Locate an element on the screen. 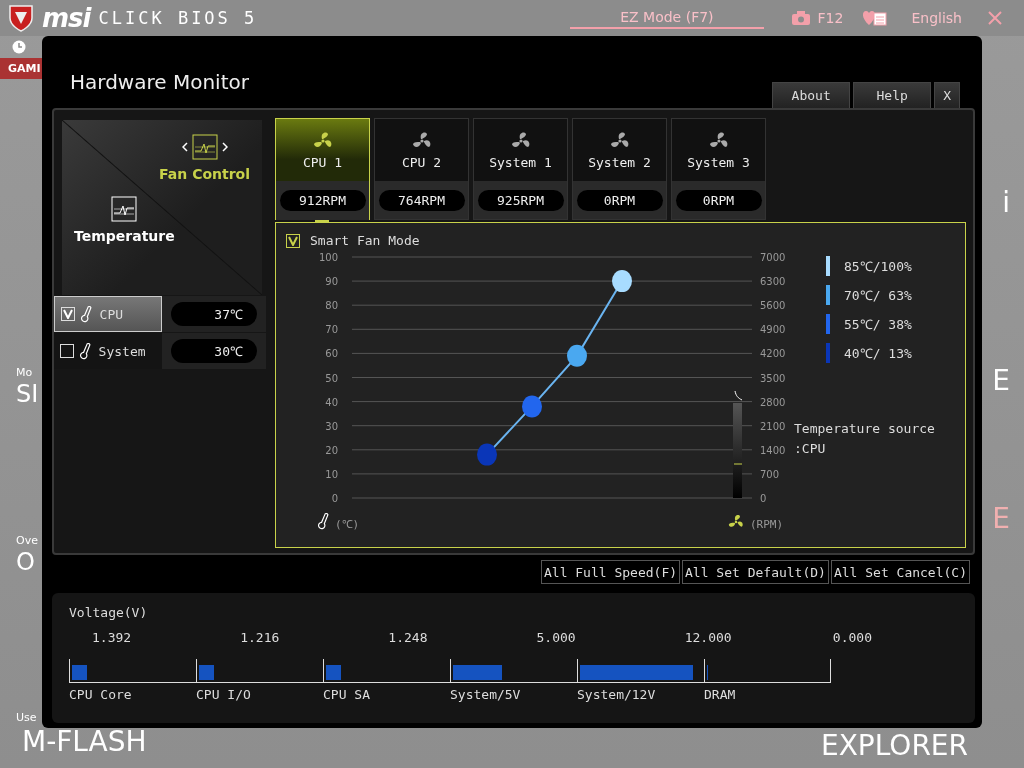  rail-name: DRAM is located at coordinates (720, 694).